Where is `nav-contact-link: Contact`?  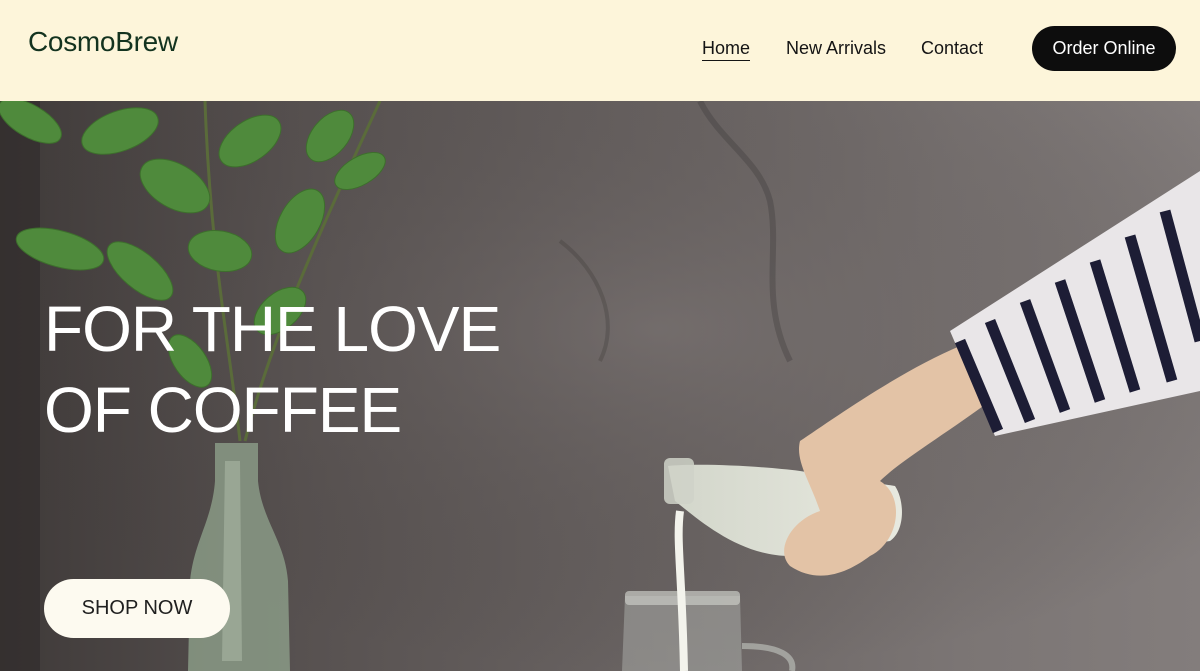 nav-contact-link: Contact is located at coordinates (952, 48).